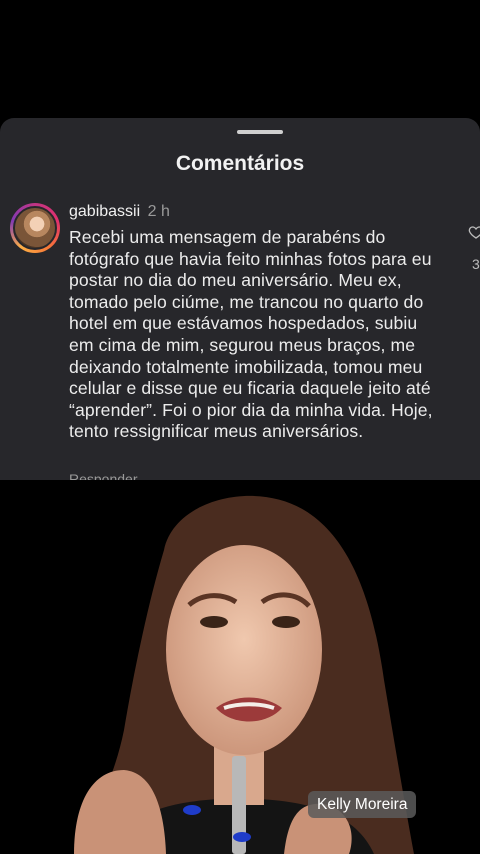 The width and height of the screenshot is (480, 854). I want to click on reply-button: Responder, so click(103, 475).